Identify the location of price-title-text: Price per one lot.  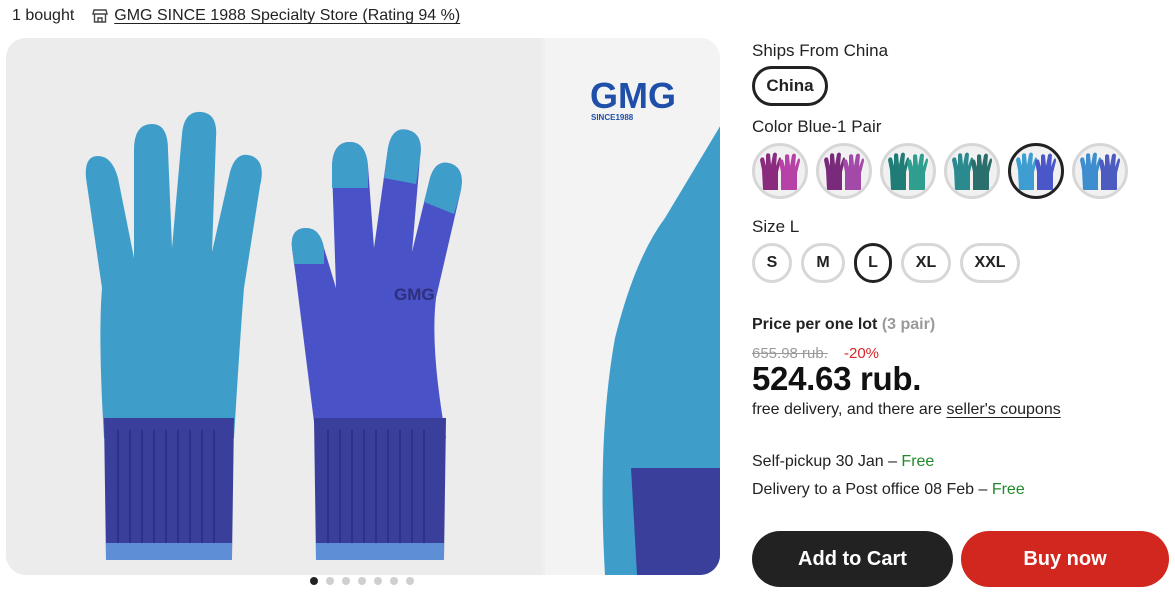
(815, 324).